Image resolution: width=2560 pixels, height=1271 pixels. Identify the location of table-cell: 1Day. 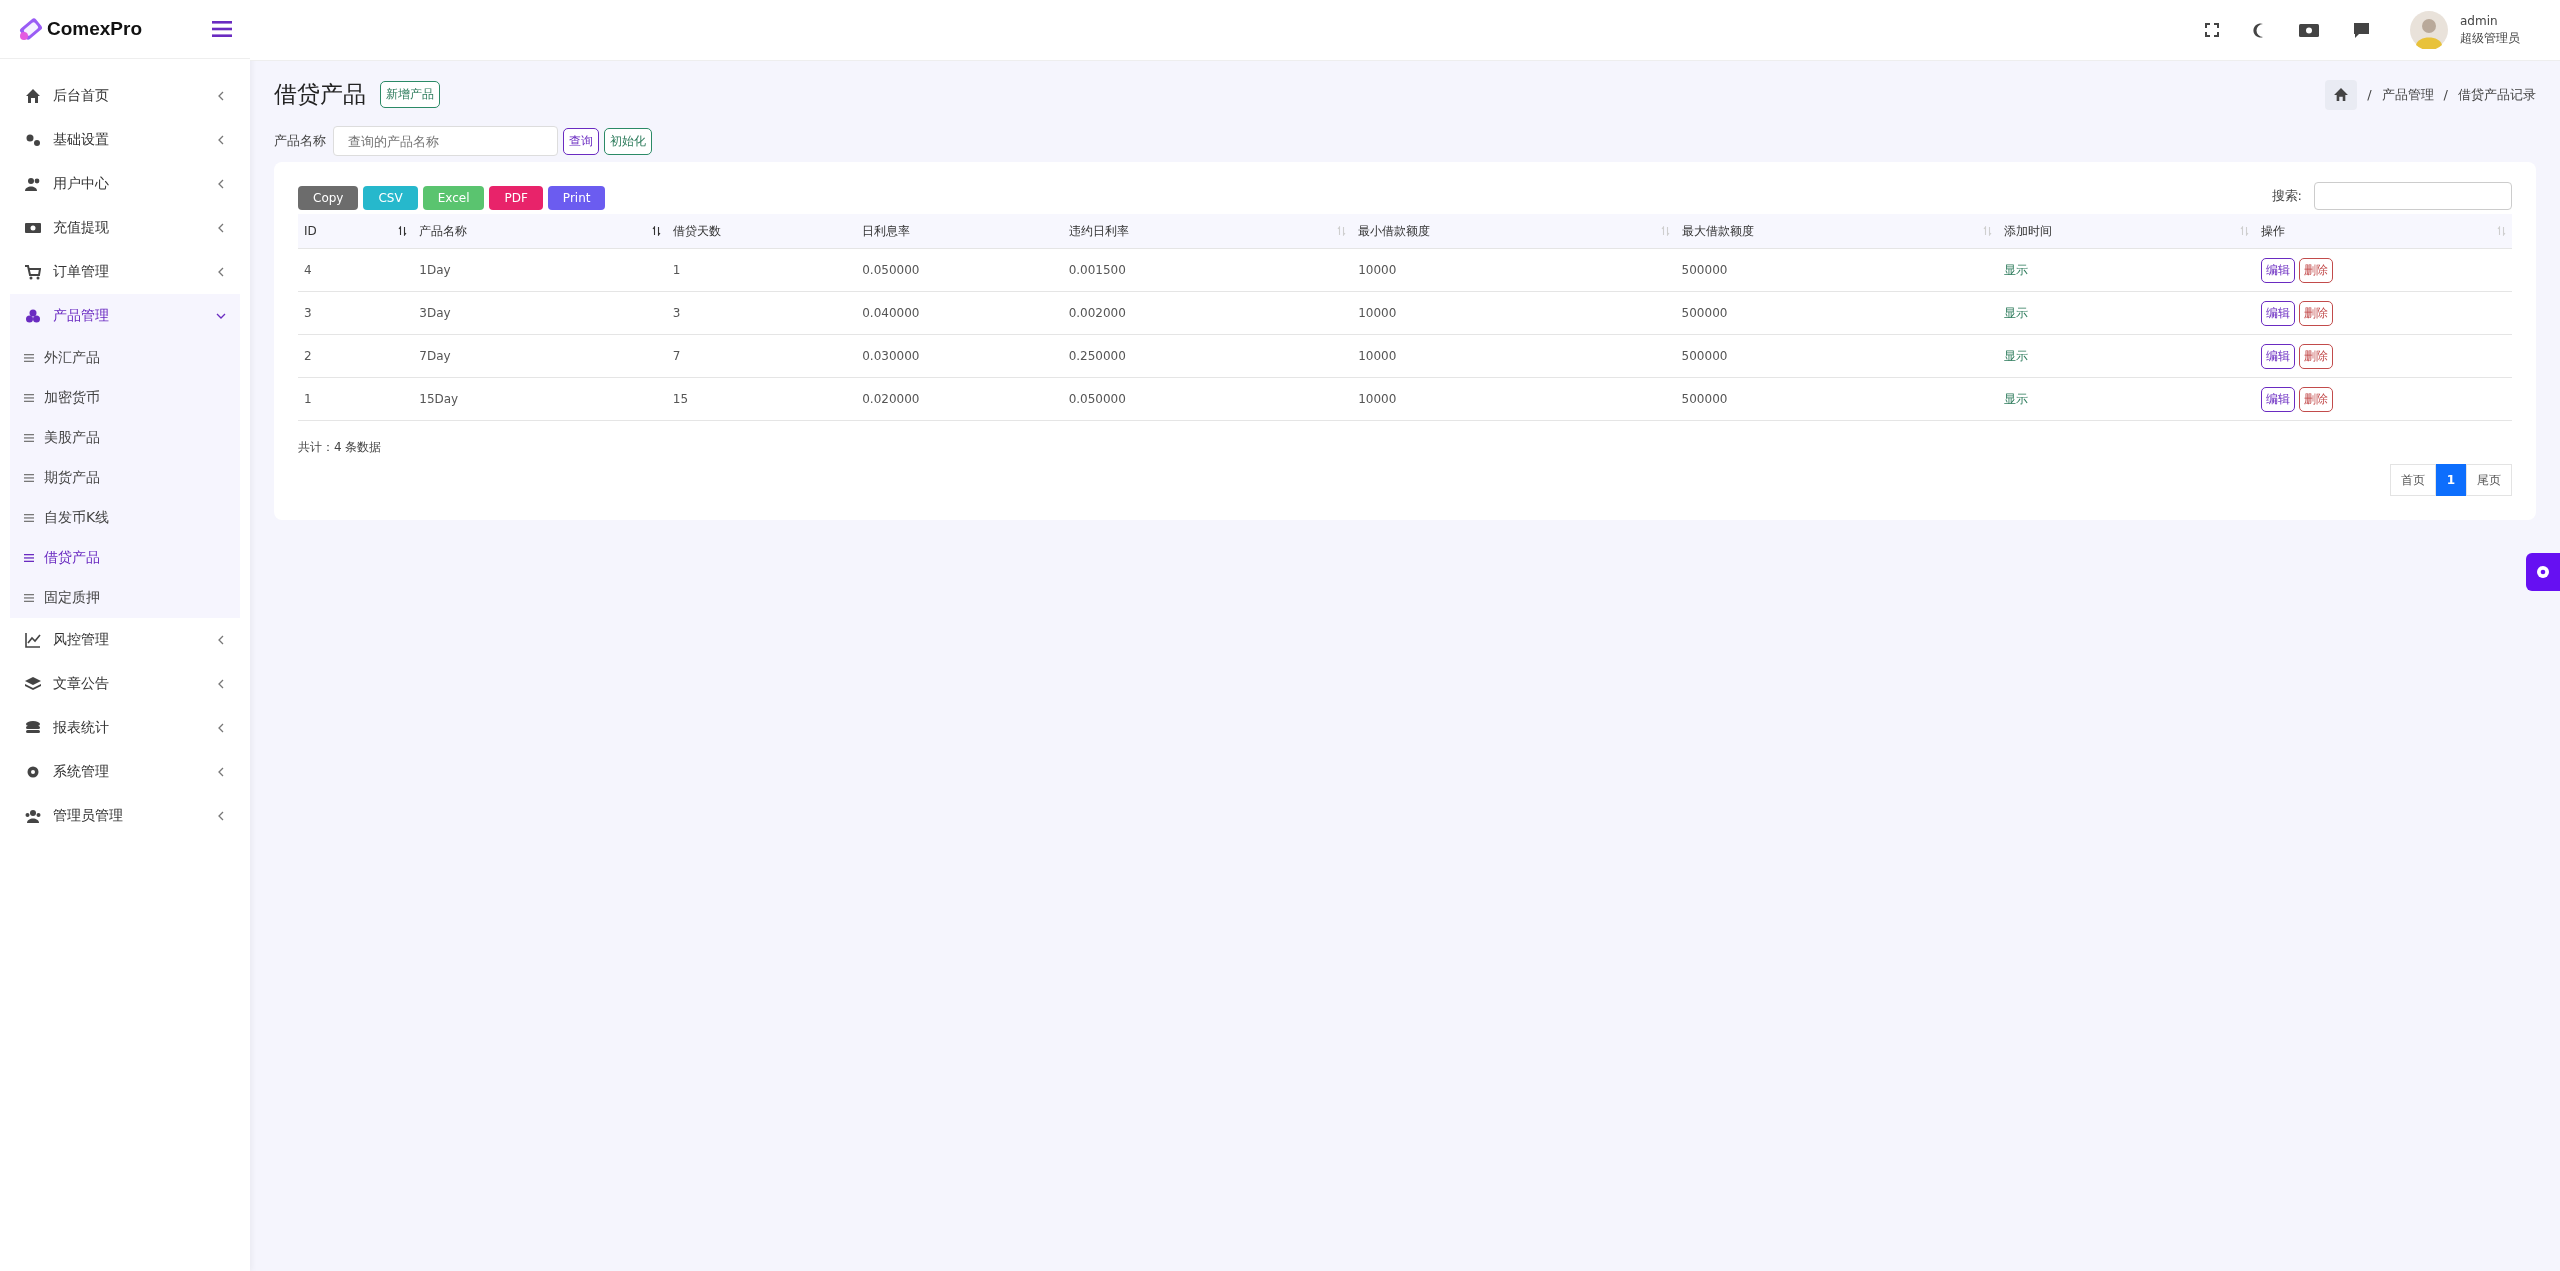
(540, 270).